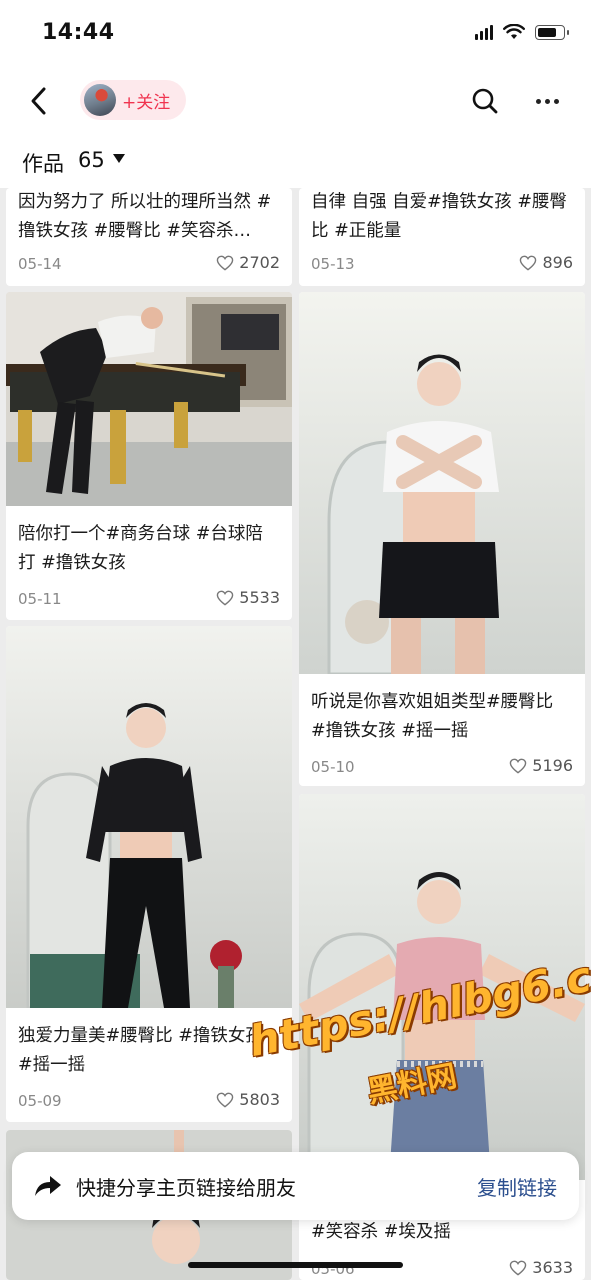 The height and width of the screenshot is (1280, 591). What do you see at coordinates (295, 160) in the screenshot?
I see `works-header: 作品 65` at bounding box center [295, 160].